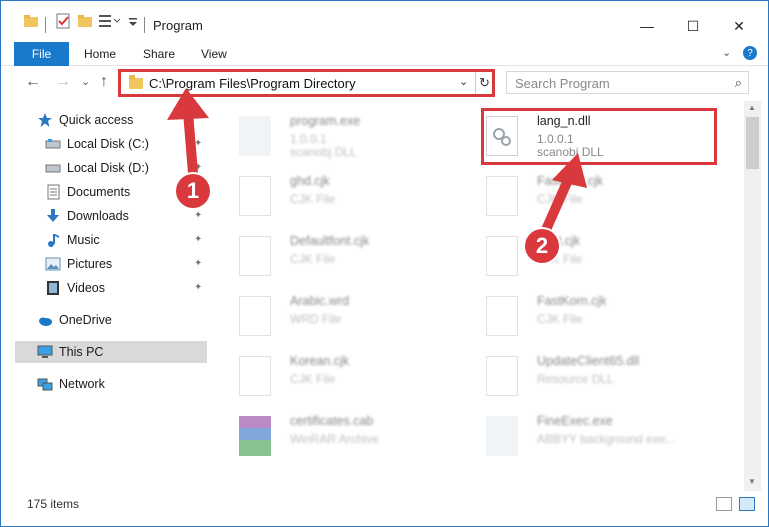 This screenshot has width=769, height=527. What do you see at coordinates (323, 152) in the screenshot?
I see `file-description: scanobj DLL` at bounding box center [323, 152].